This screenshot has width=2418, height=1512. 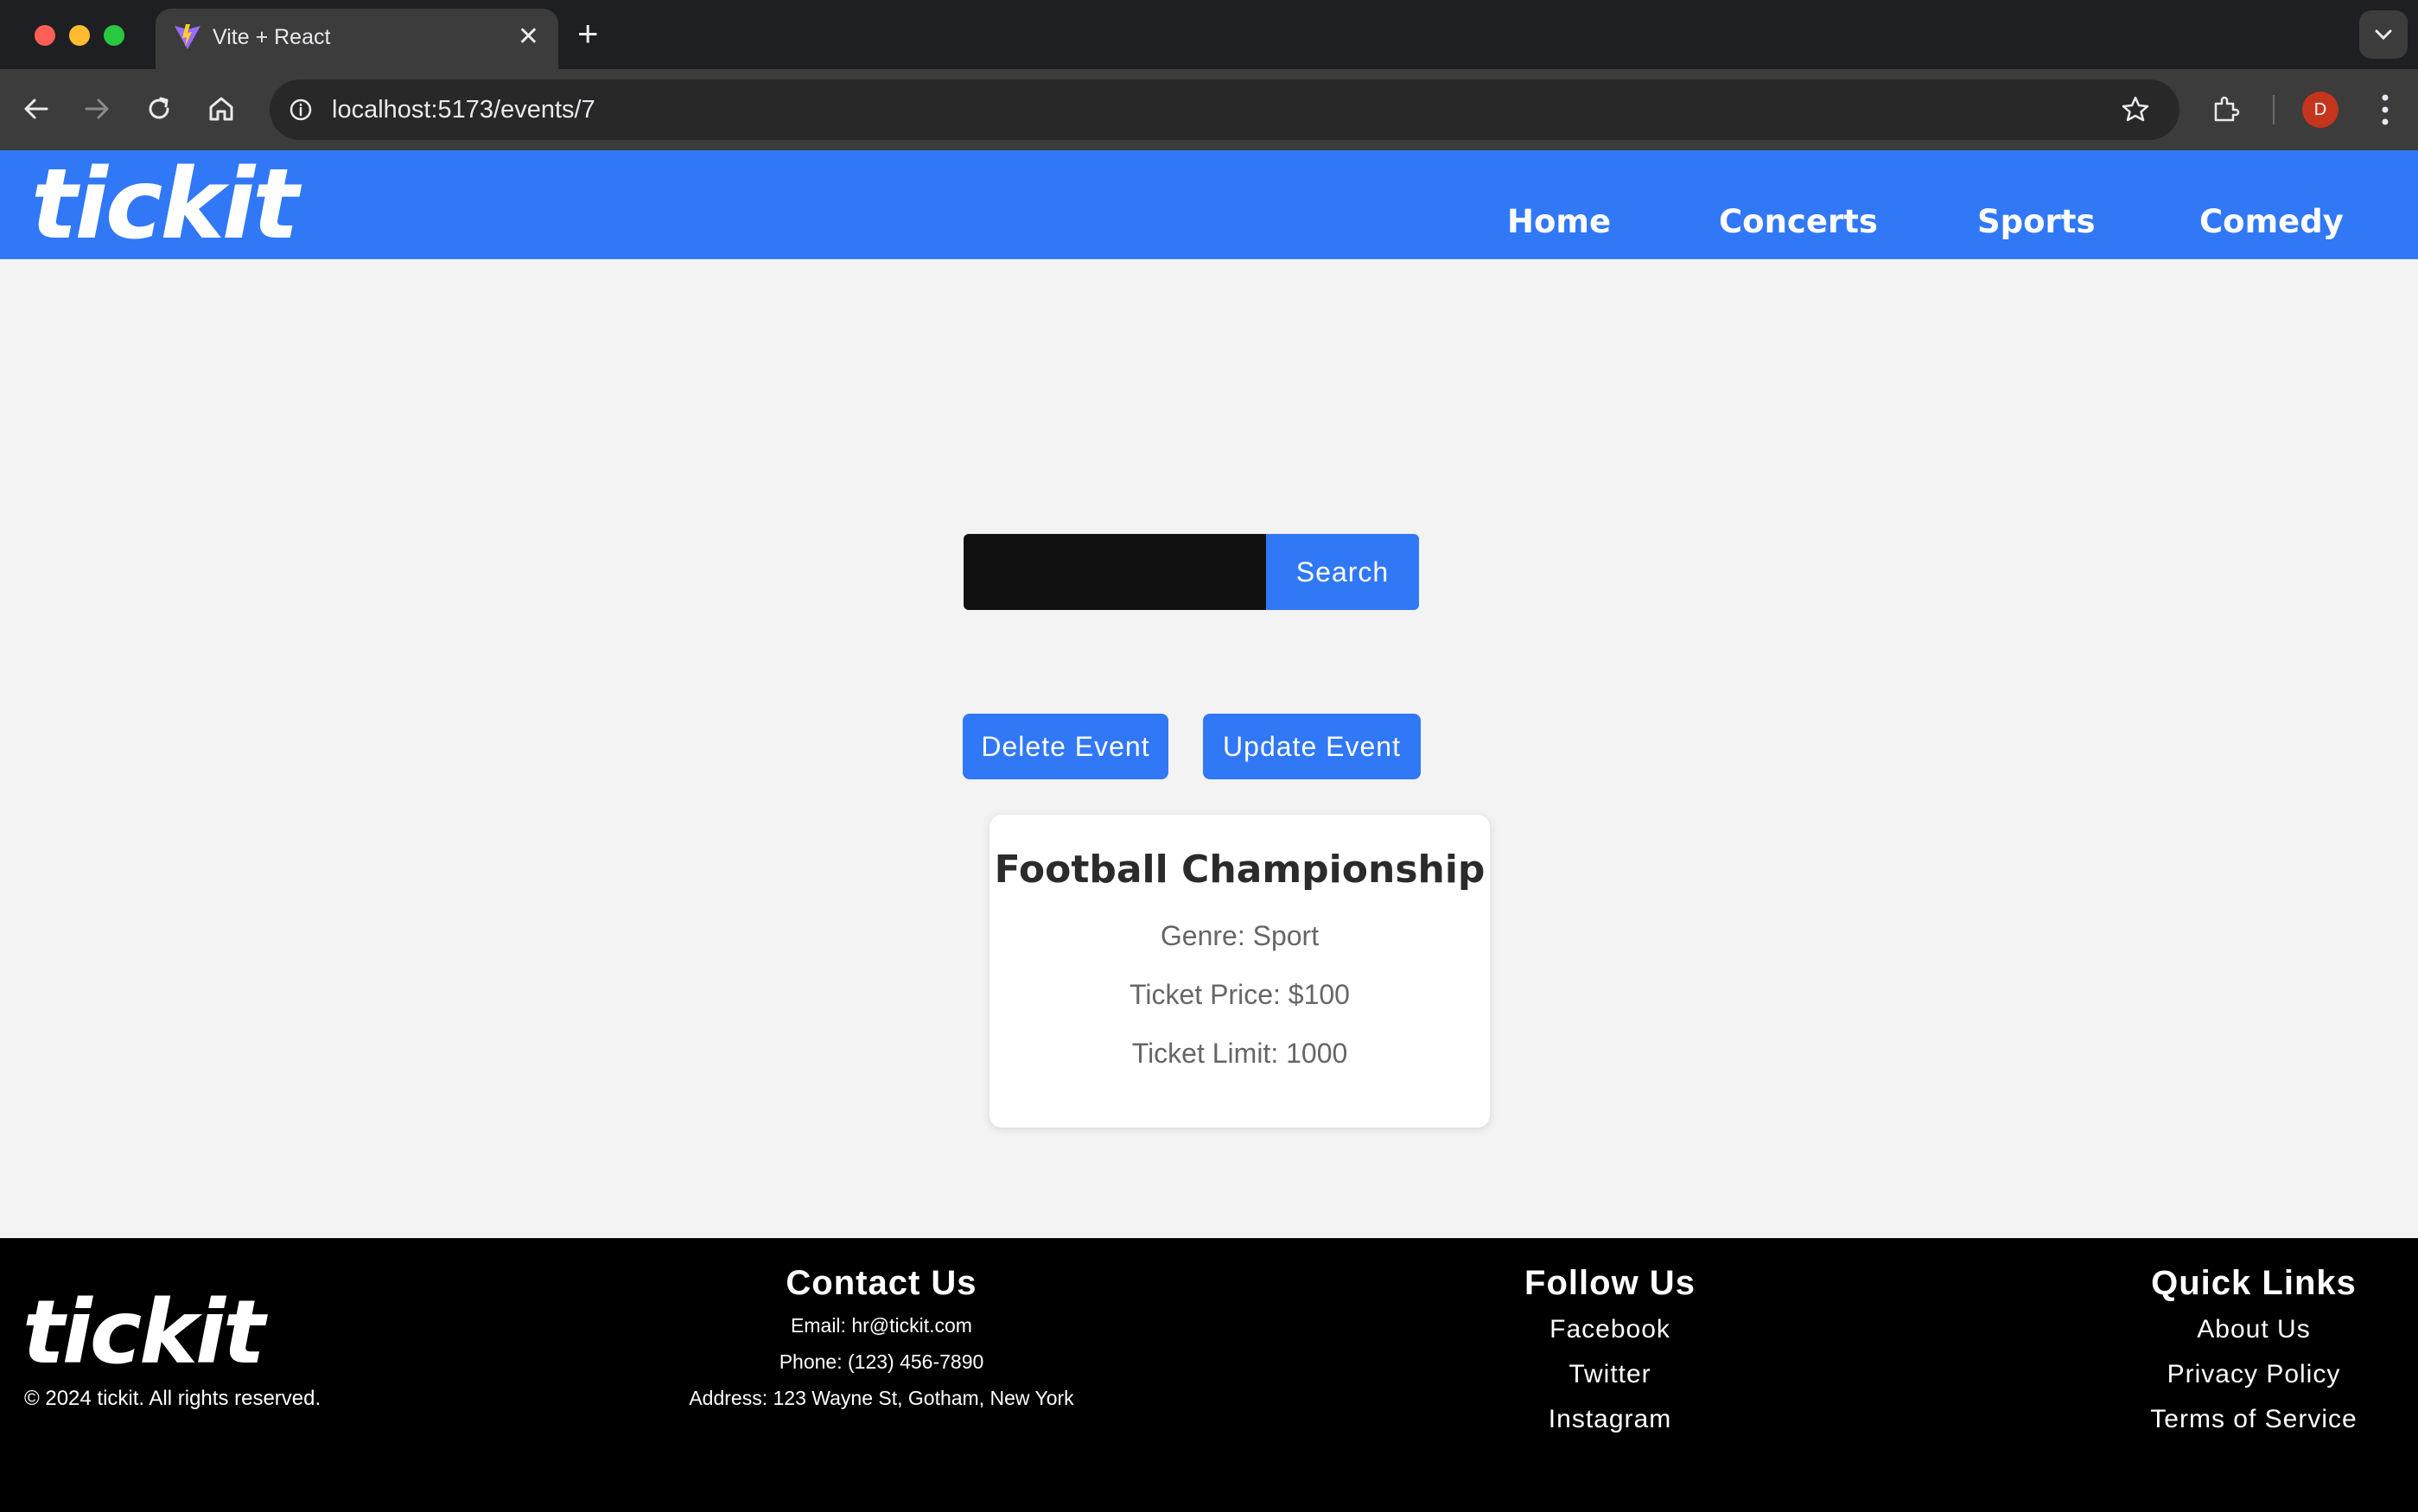 What do you see at coordinates (1209, 34) in the screenshot?
I see `browser-tab-bar: Vite + React ✕ +` at bounding box center [1209, 34].